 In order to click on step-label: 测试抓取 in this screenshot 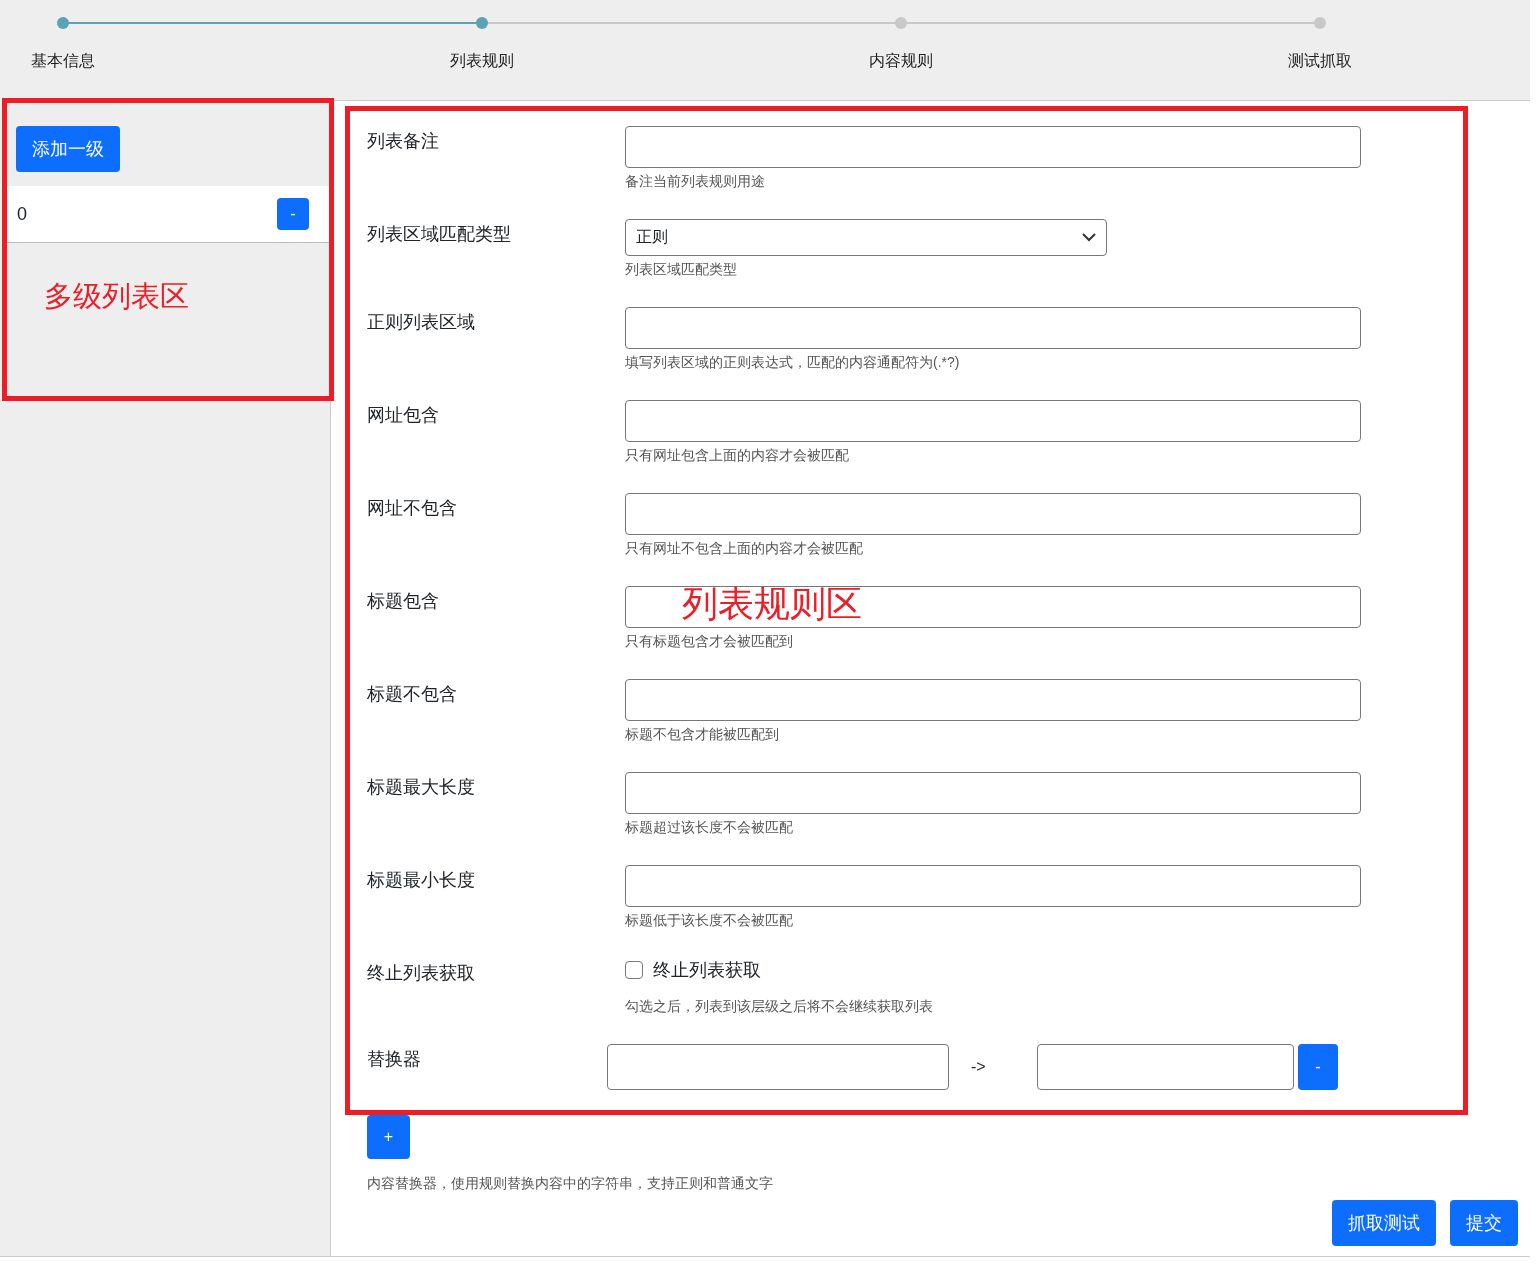, I will do `click(1320, 61)`.